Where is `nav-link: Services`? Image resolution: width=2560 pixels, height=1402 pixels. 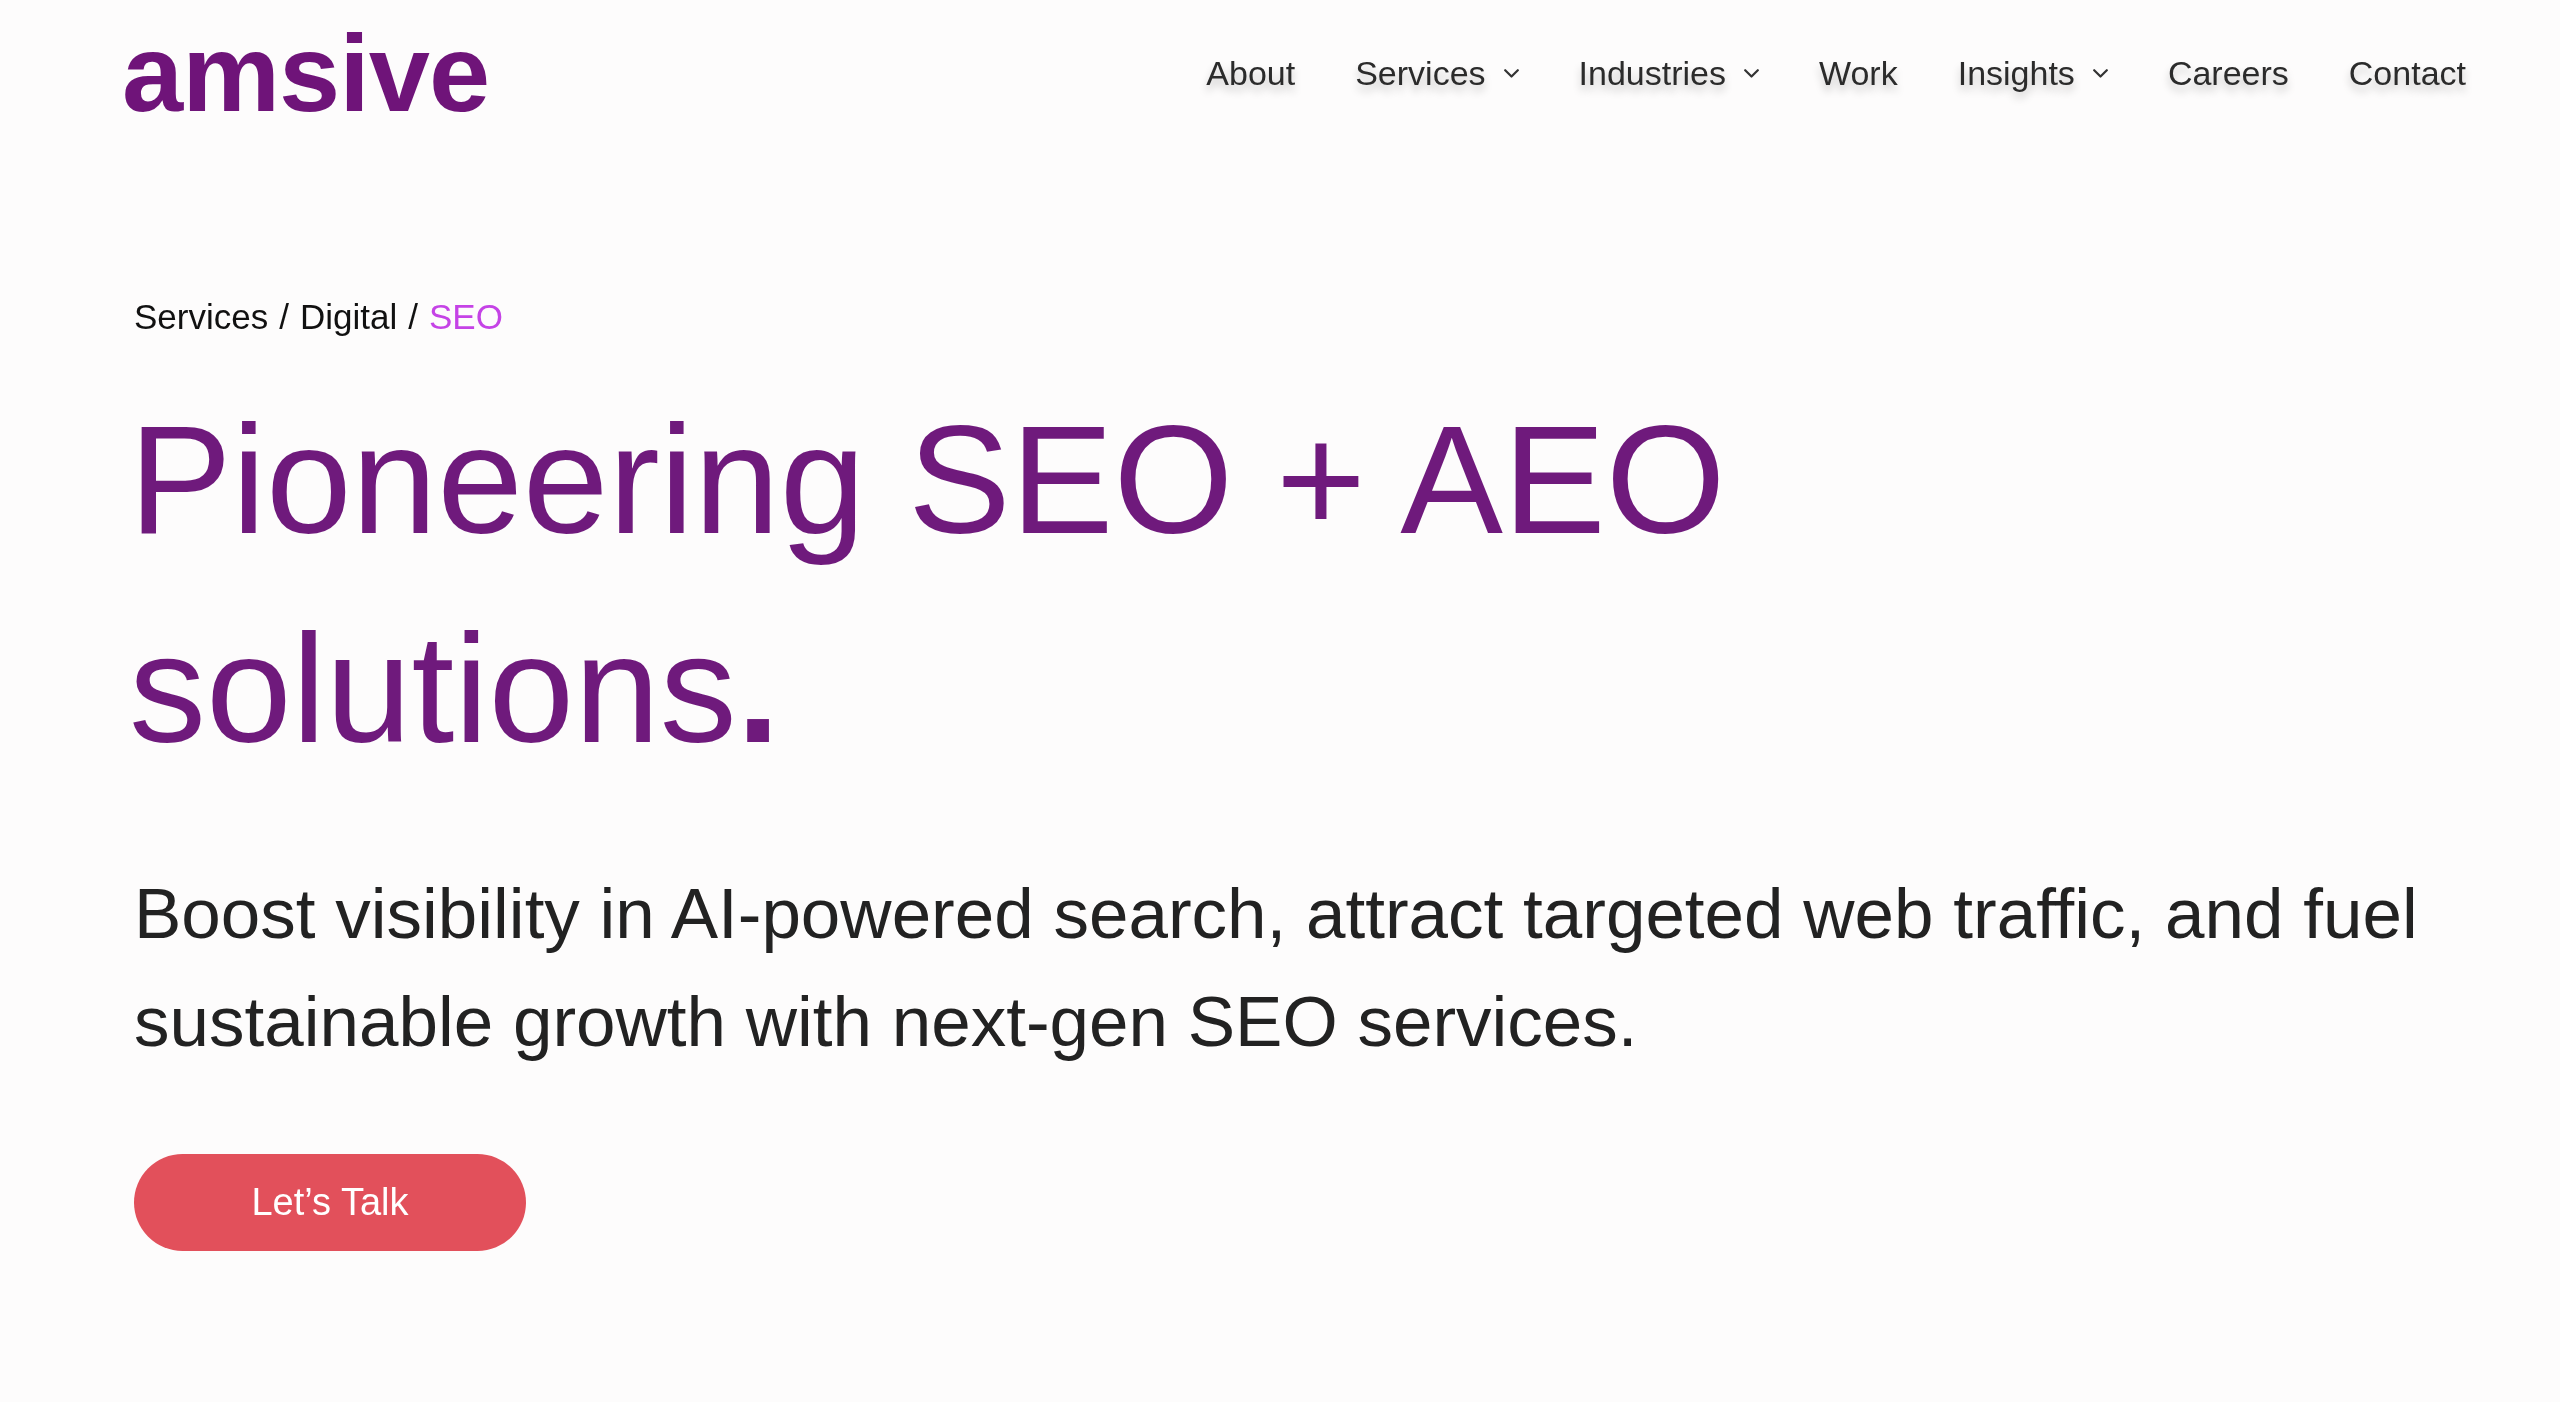 nav-link: Services is located at coordinates (1437, 73).